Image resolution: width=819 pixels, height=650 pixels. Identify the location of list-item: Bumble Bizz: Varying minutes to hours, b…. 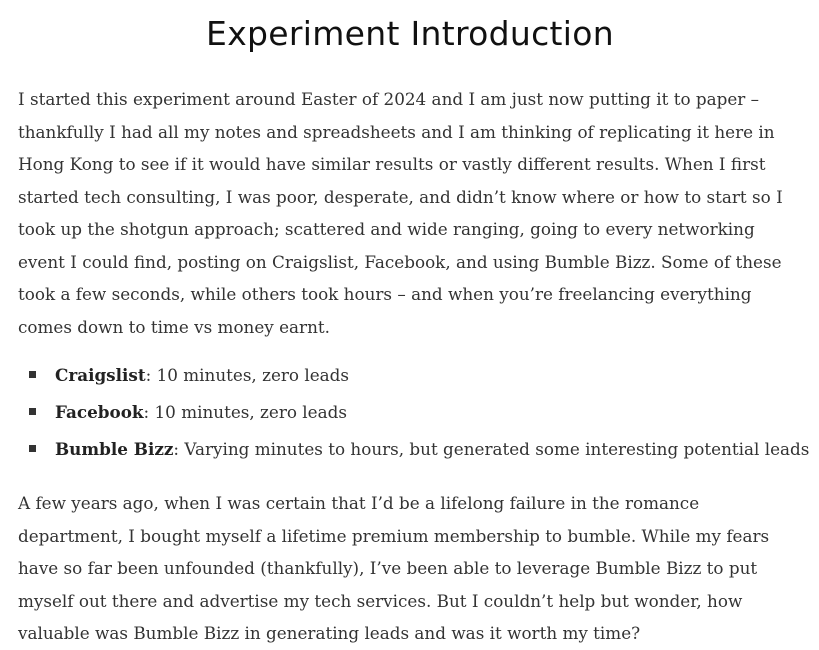
(419, 449).